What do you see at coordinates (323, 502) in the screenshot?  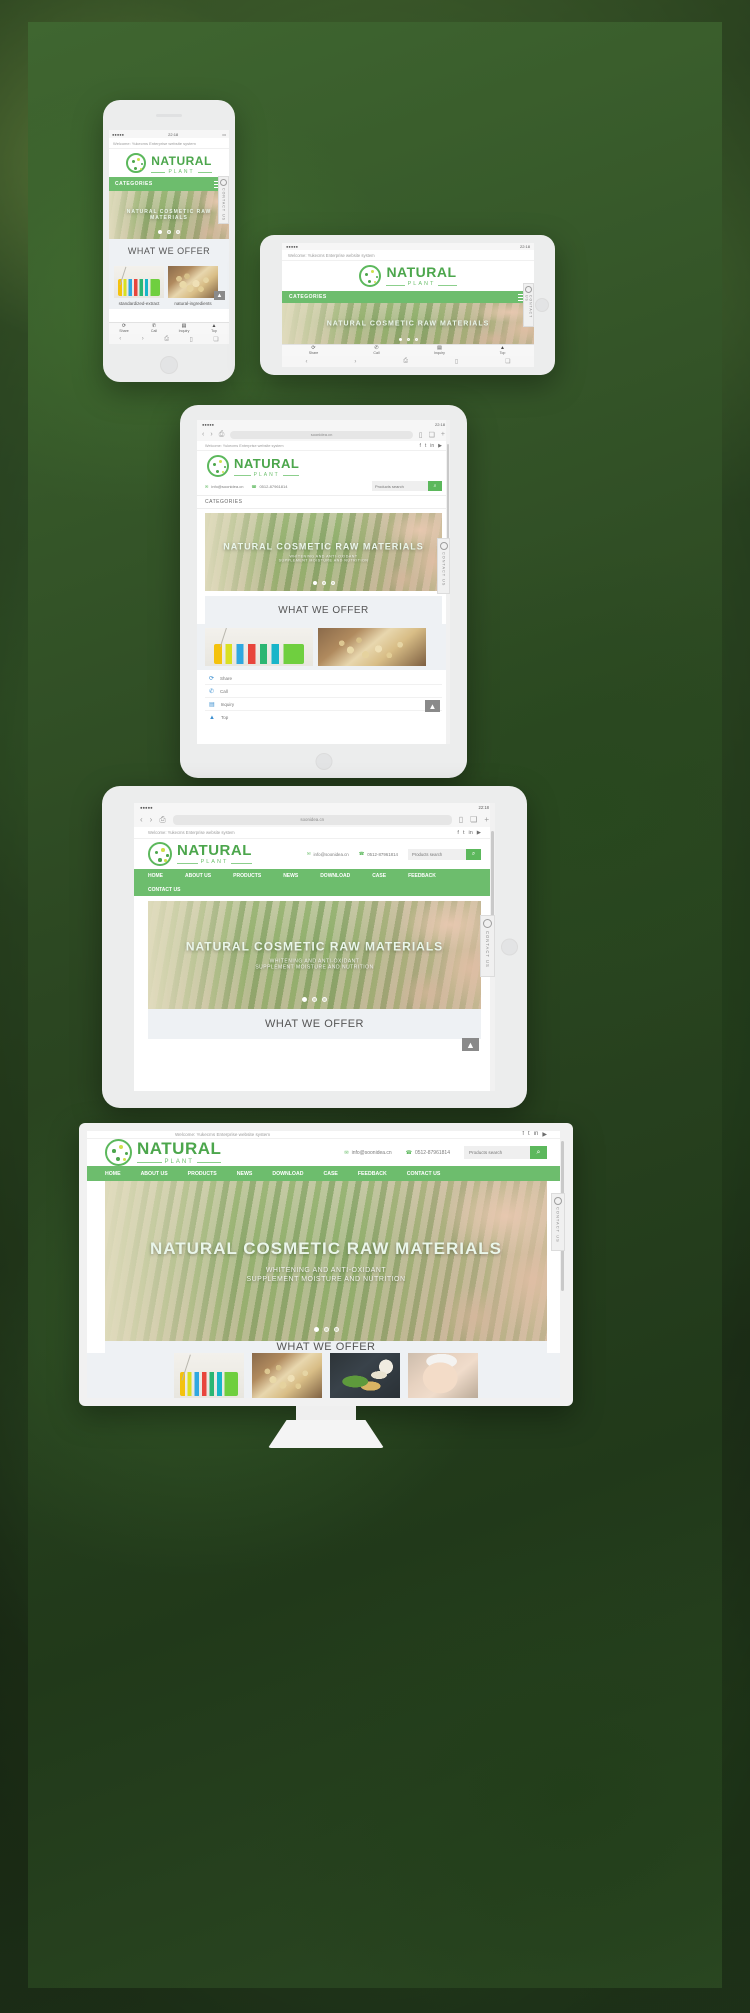 I see `tablet-portrait-categories-bar: CATEGORIES` at bounding box center [323, 502].